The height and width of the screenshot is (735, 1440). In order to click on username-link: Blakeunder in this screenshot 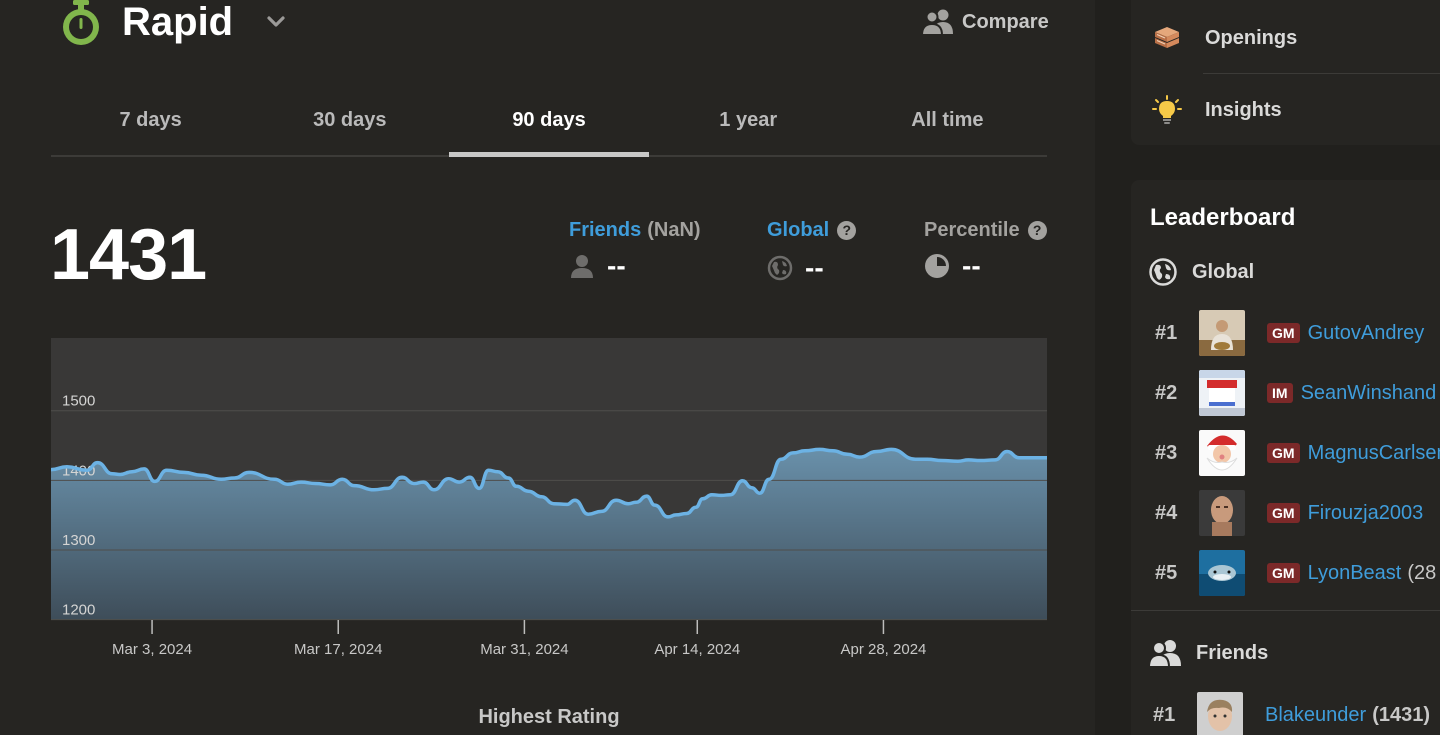, I will do `click(1315, 715)`.